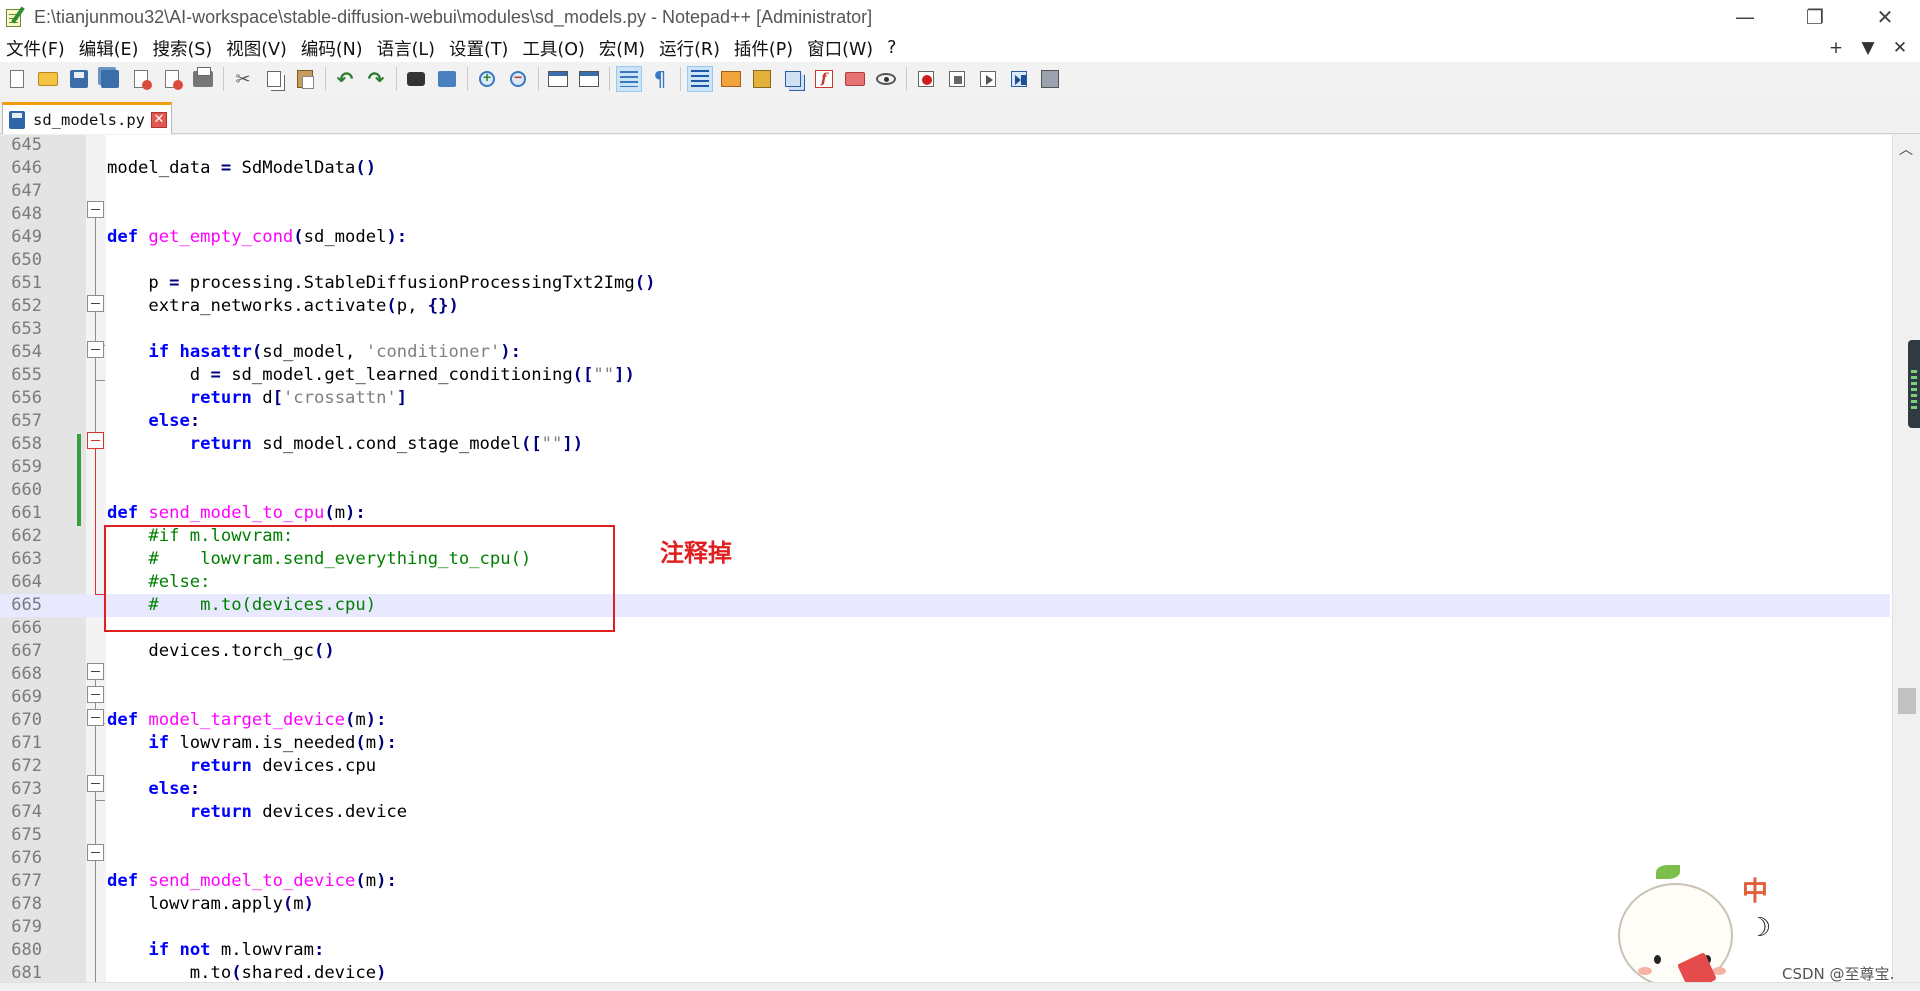 The width and height of the screenshot is (1920, 991). What do you see at coordinates (945, 352) in the screenshot?
I see `code-line: 654 if hasattr(sd_model, 'conditioner'):` at bounding box center [945, 352].